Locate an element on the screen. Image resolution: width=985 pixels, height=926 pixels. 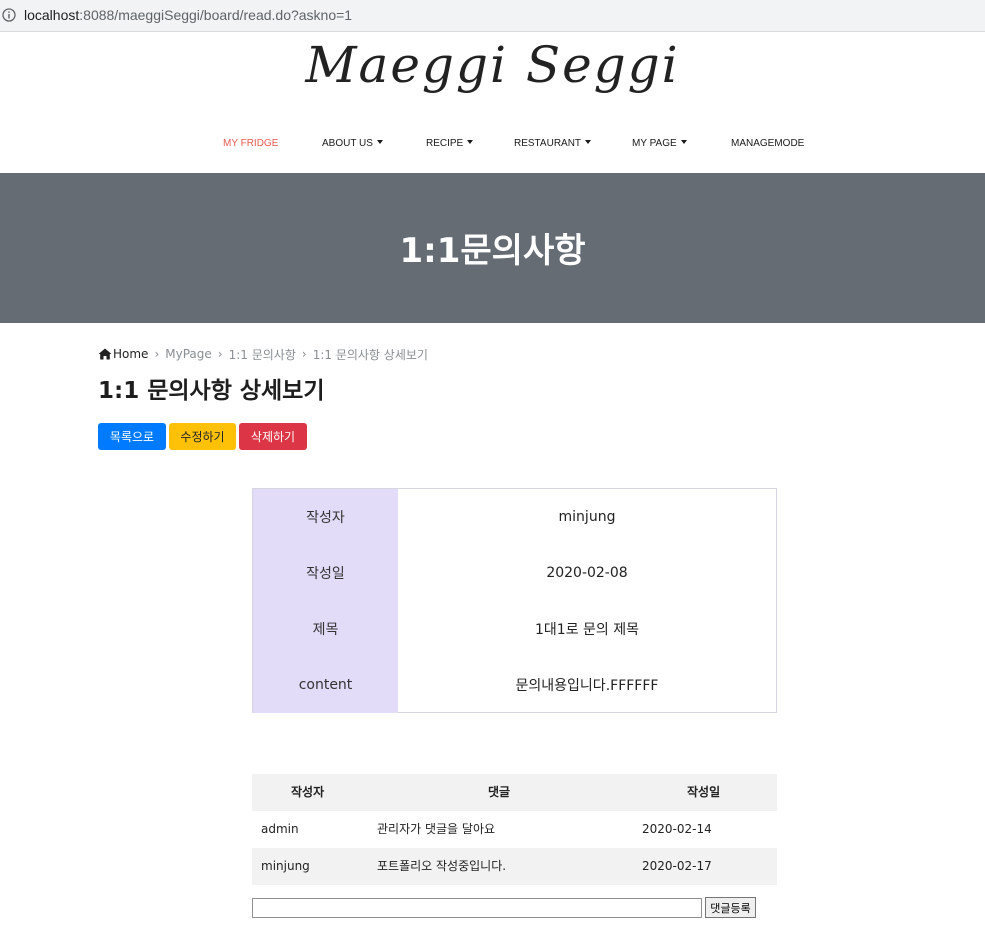
detail-label: 작성일 is located at coordinates (325, 573).